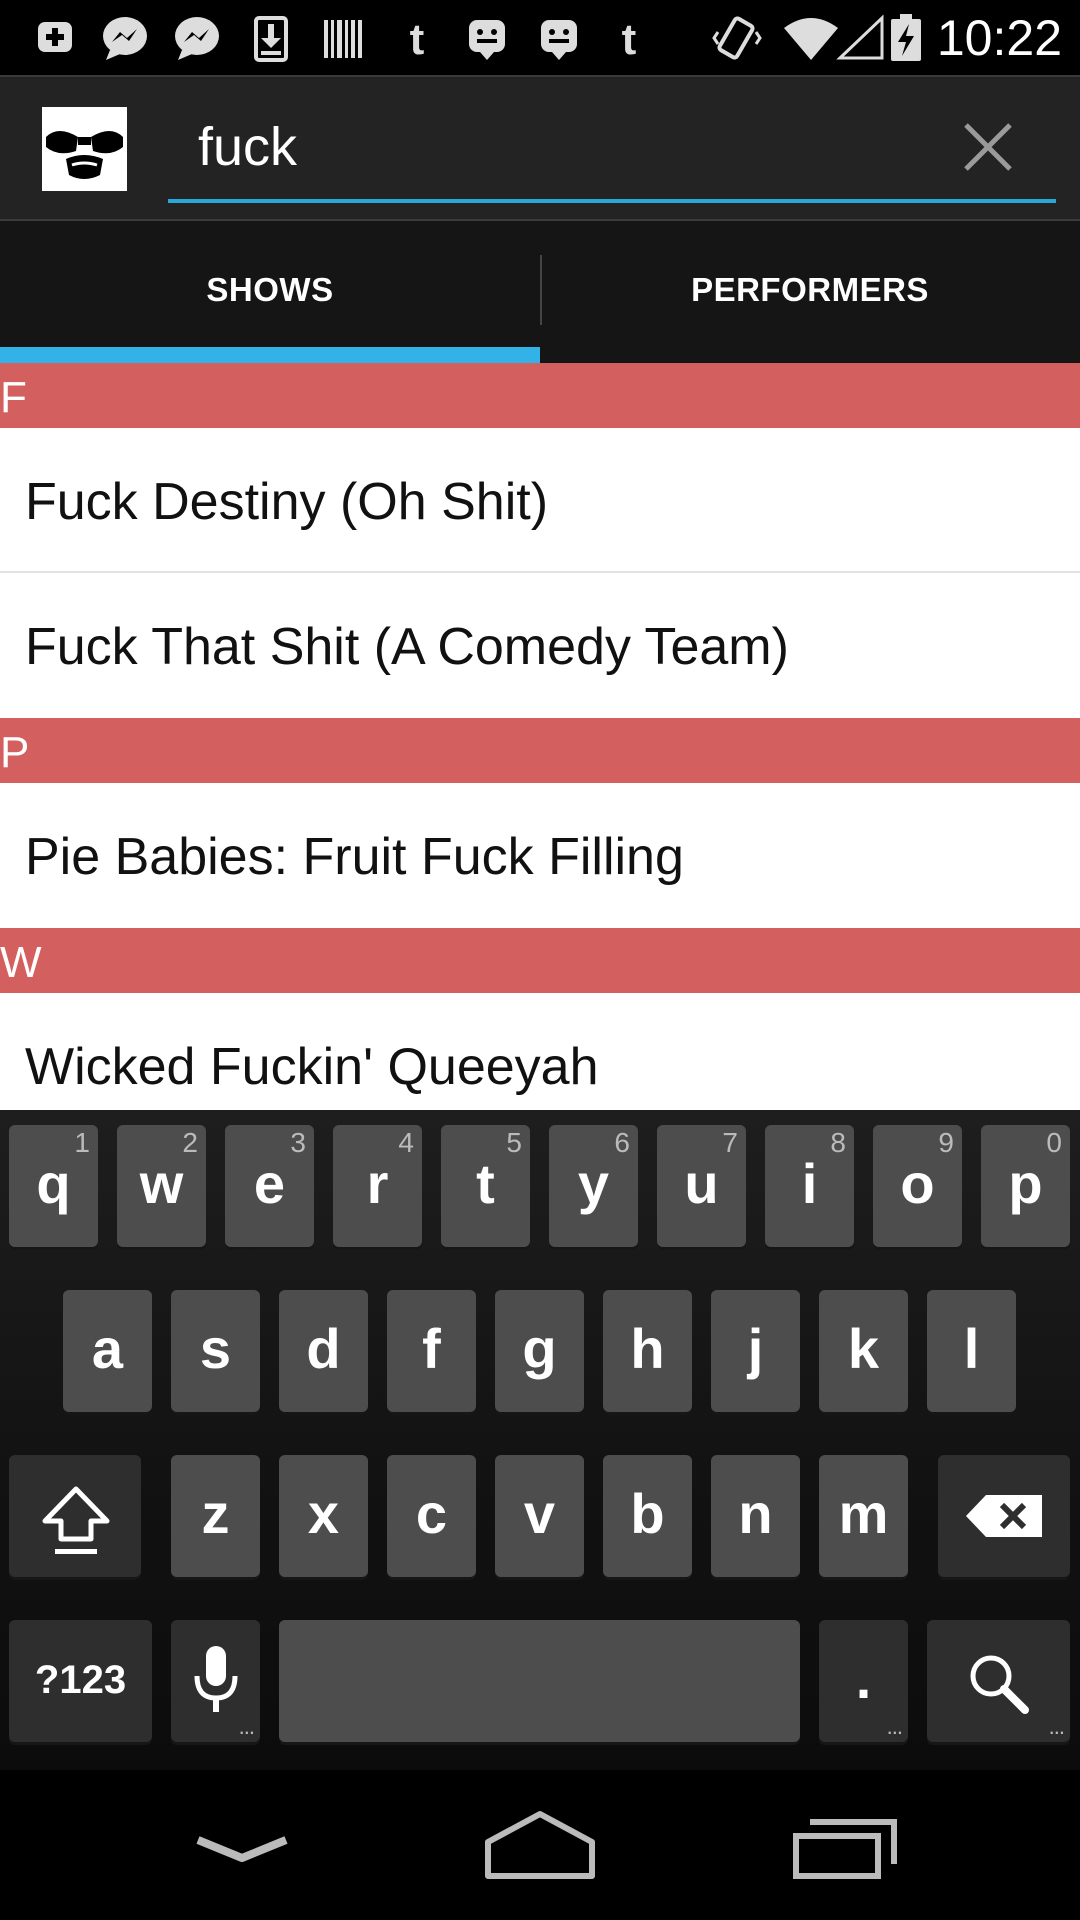  What do you see at coordinates (270, 355) in the screenshot?
I see `tab-selected-indicator` at bounding box center [270, 355].